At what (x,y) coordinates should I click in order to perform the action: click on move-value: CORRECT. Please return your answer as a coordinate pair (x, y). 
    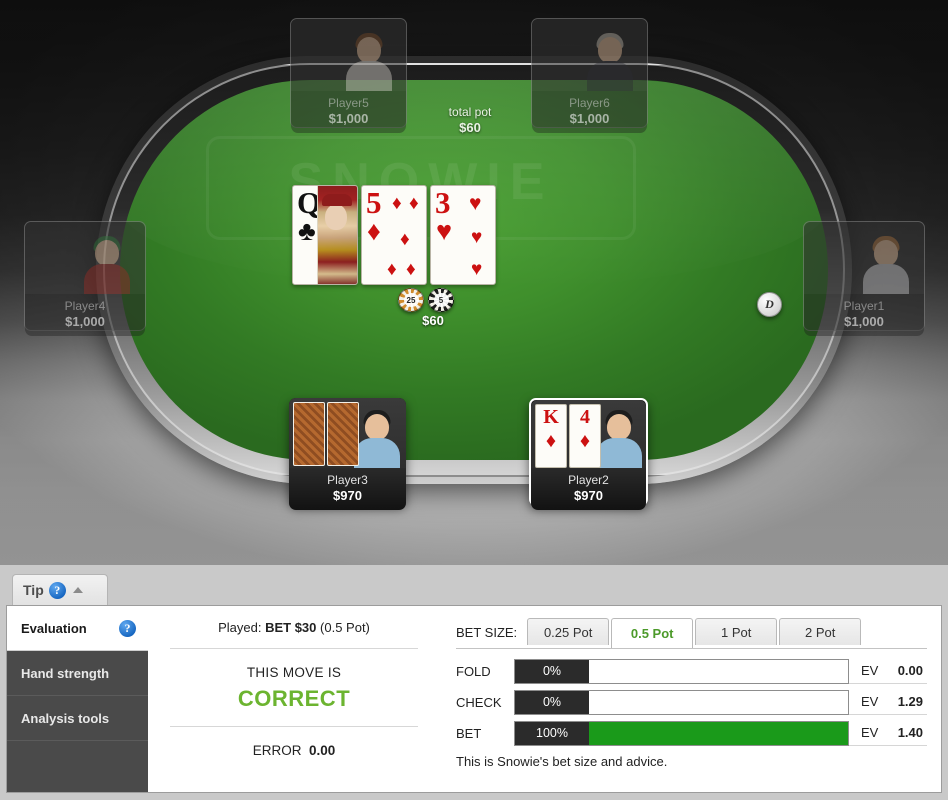
    Looking at the image, I should click on (294, 698).